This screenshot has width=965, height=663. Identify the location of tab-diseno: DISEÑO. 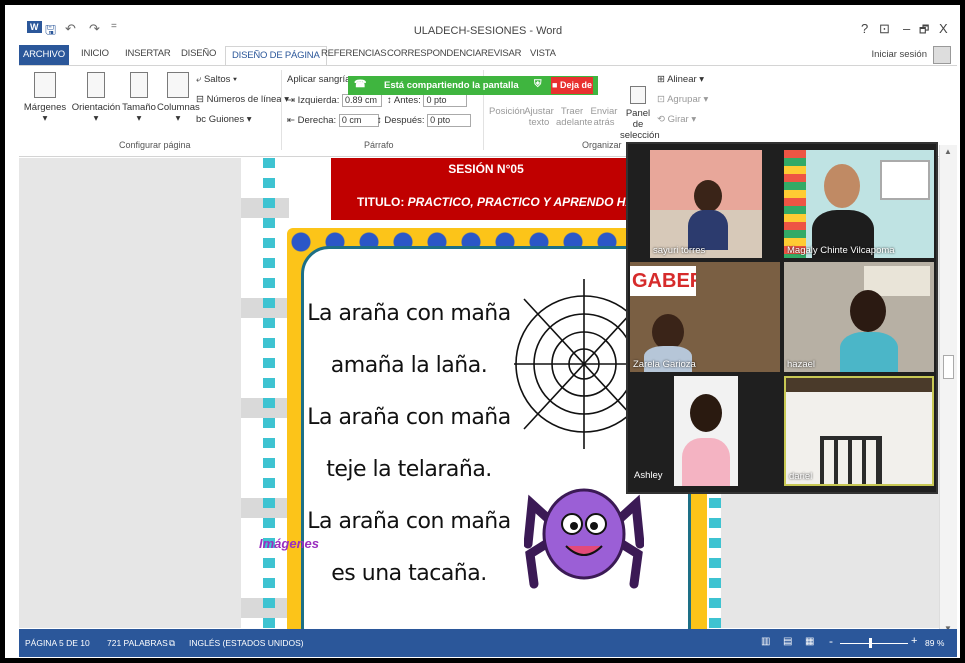
(198, 53).